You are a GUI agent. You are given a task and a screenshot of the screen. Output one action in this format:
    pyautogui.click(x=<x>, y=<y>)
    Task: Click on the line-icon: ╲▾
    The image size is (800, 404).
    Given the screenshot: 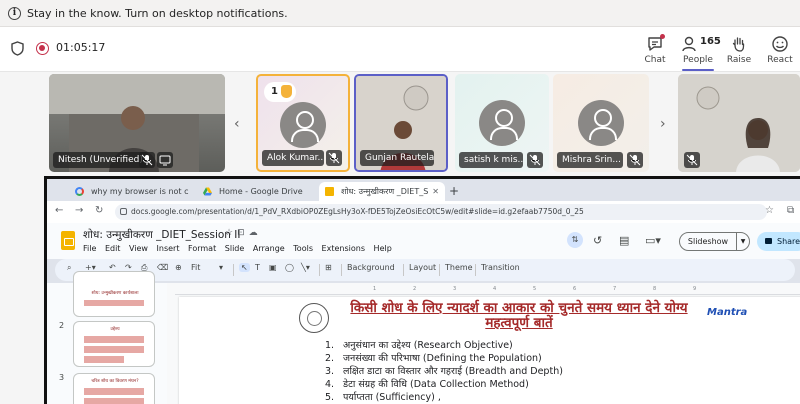 What is the action you would take?
    pyautogui.click(x=305, y=267)
    